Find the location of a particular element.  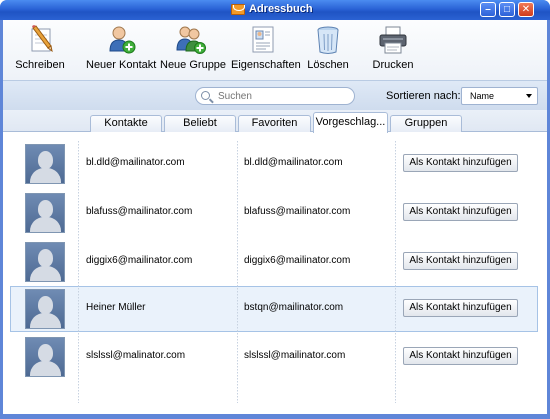

search-box is located at coordinates (275, 96).